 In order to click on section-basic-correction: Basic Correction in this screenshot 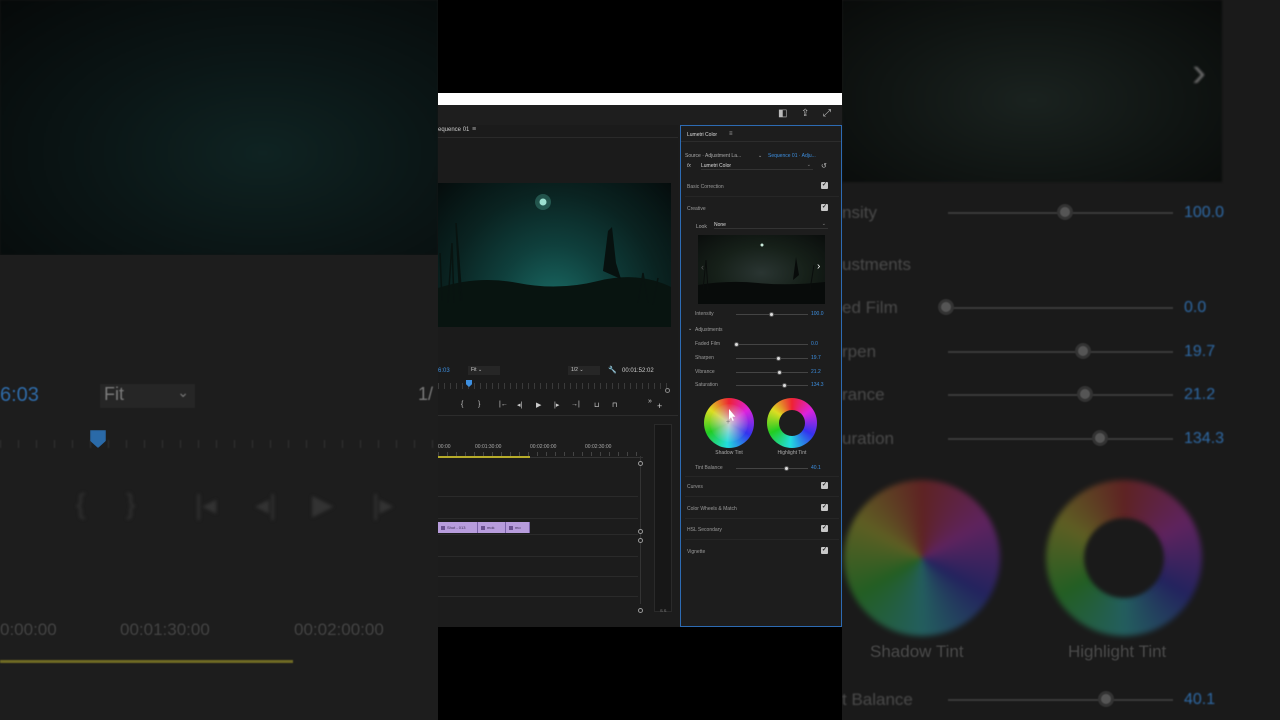, I will do `click(705, 187)`.